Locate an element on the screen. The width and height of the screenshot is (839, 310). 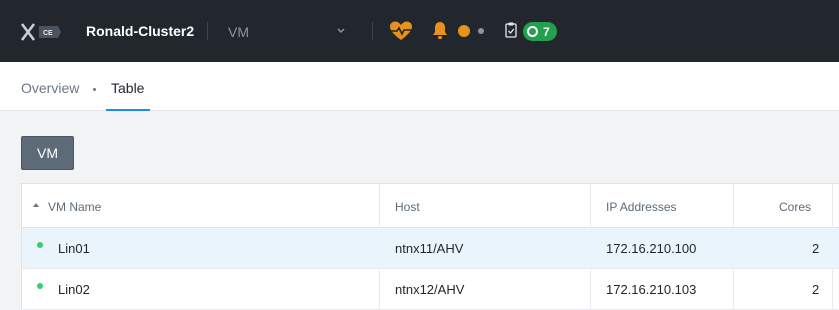
running-tasks-icon is located at coordinates (532, 31).